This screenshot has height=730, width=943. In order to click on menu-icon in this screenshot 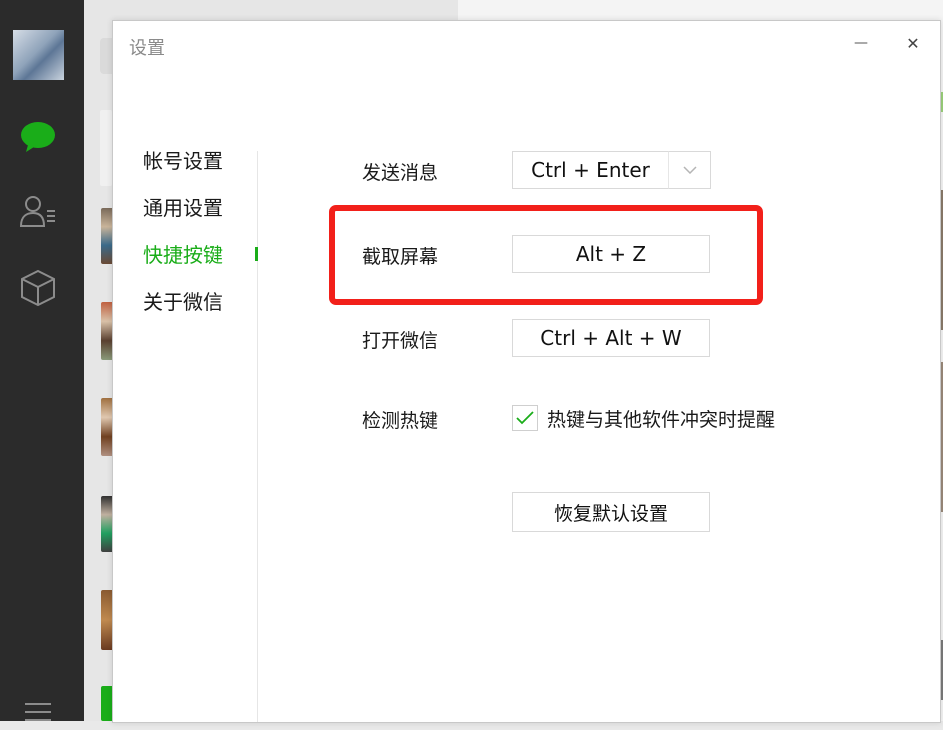, I will do `click(38, 710)`.